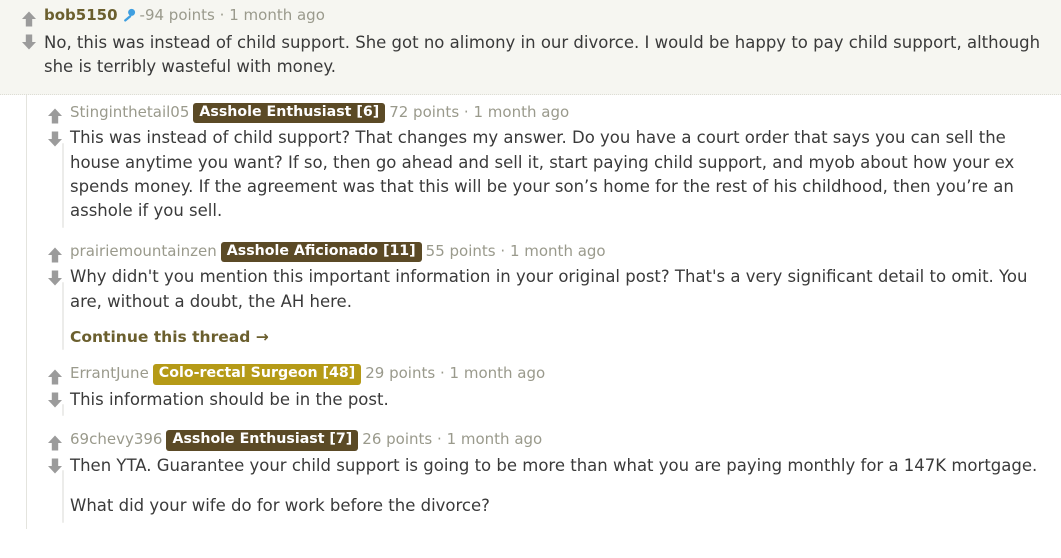 The height and width of the screenshot is (558, 1061). Describe the element at coordinates (129, 112) in the screenshot. I see `comment-author: Stinginthetail05` at that location.